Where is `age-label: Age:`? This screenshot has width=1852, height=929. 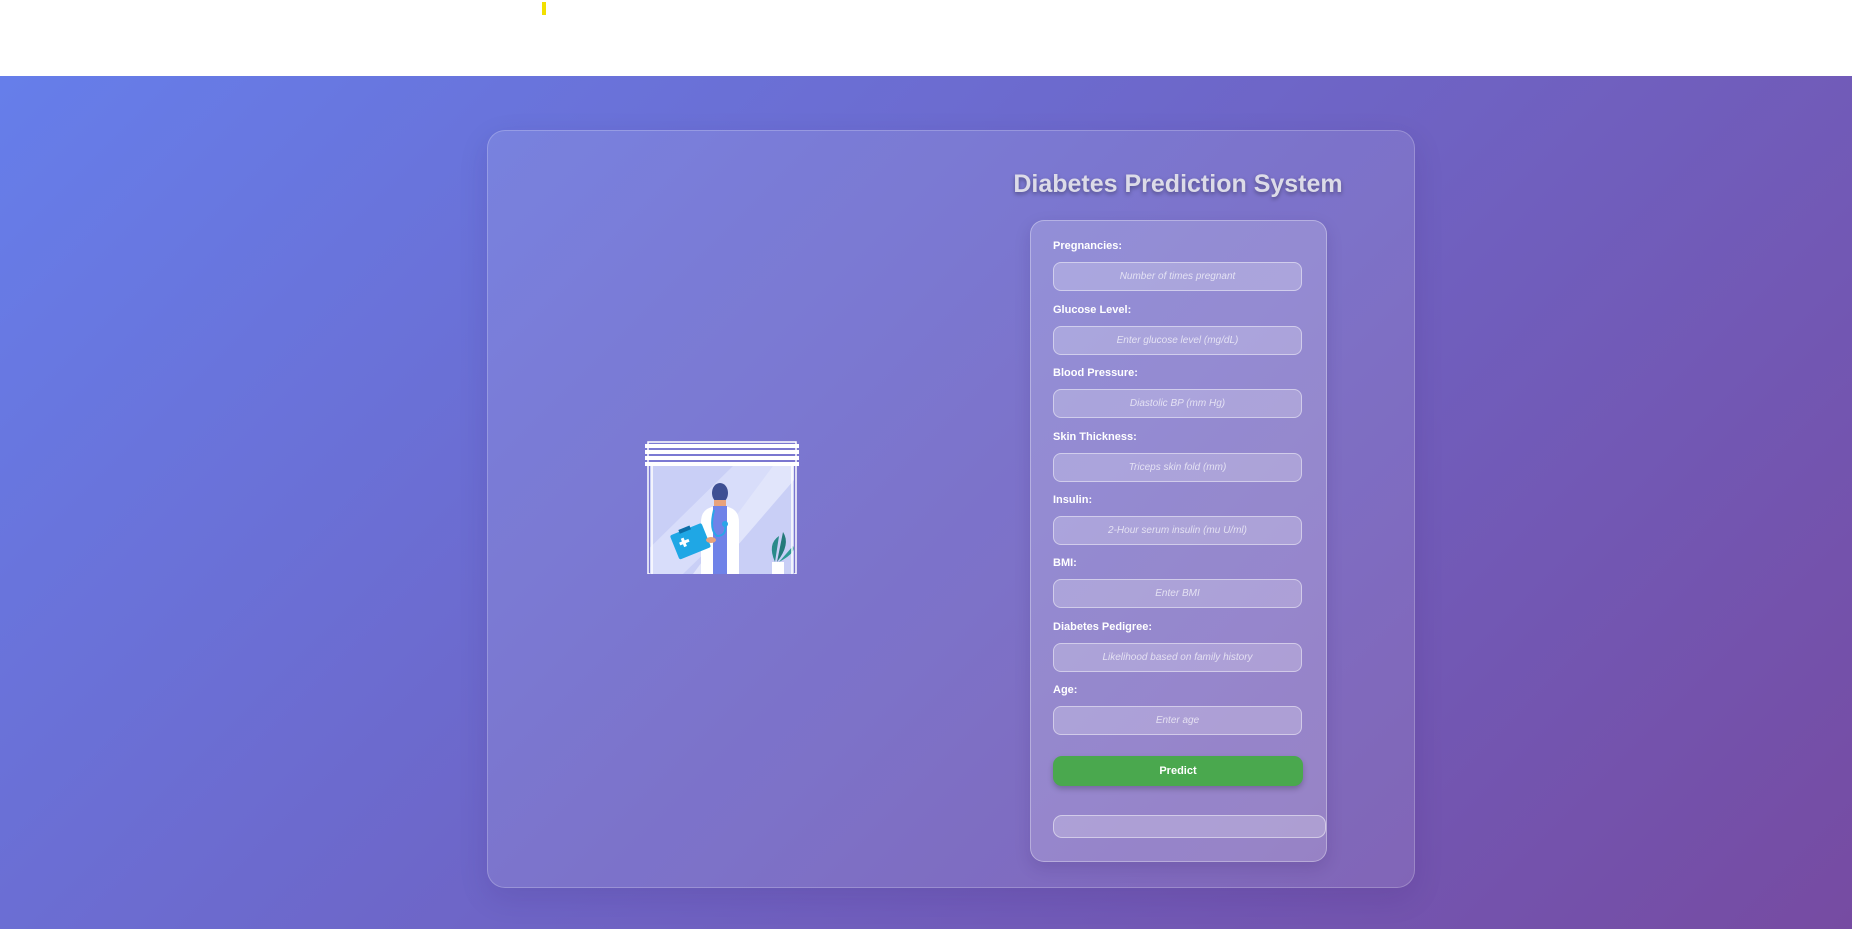 age-label: Age: is located at coordinates (1065, 690).